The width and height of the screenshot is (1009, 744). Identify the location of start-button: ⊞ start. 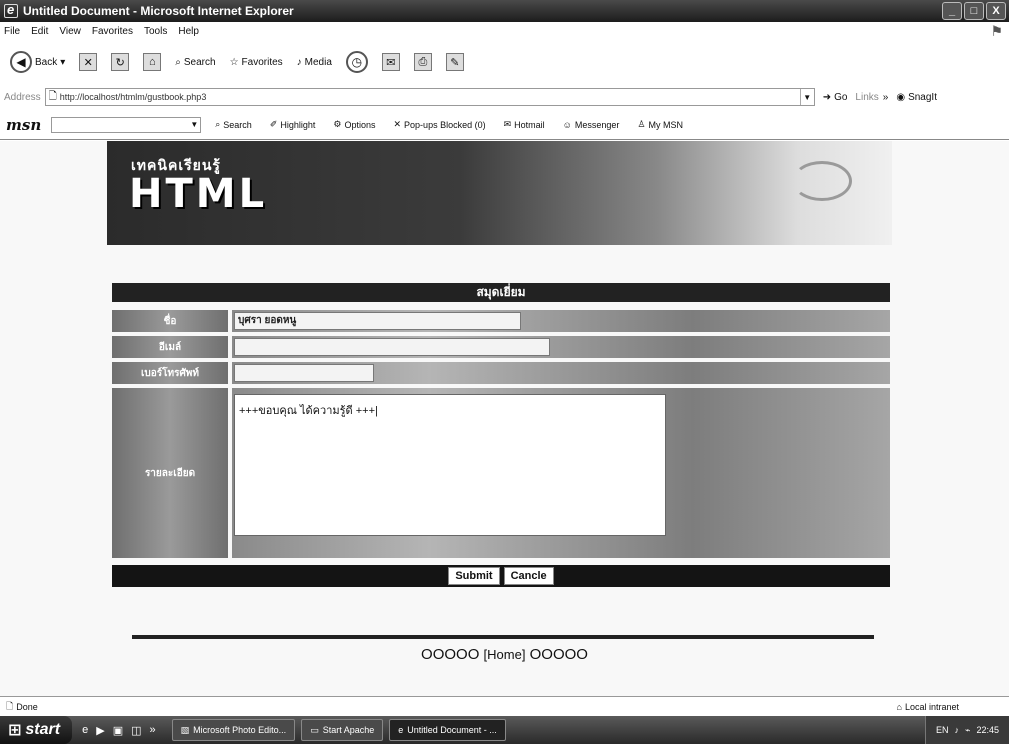
(36, 730).